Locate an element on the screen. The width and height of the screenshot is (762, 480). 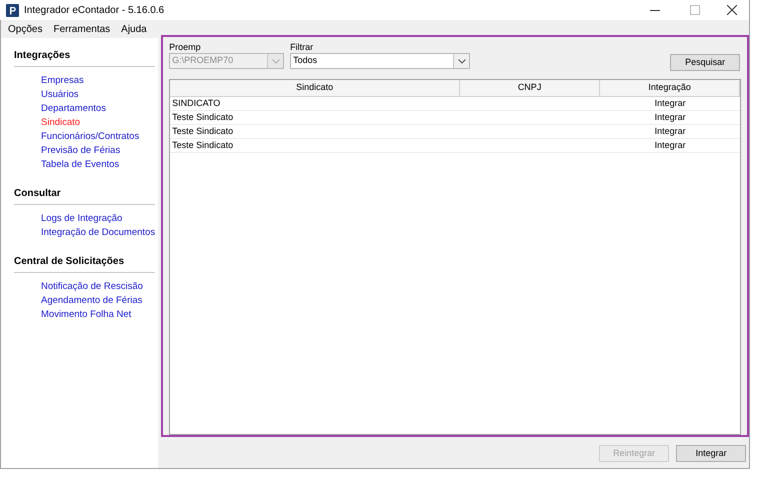
menu-item: Opções is located at coordinates (25, 29).